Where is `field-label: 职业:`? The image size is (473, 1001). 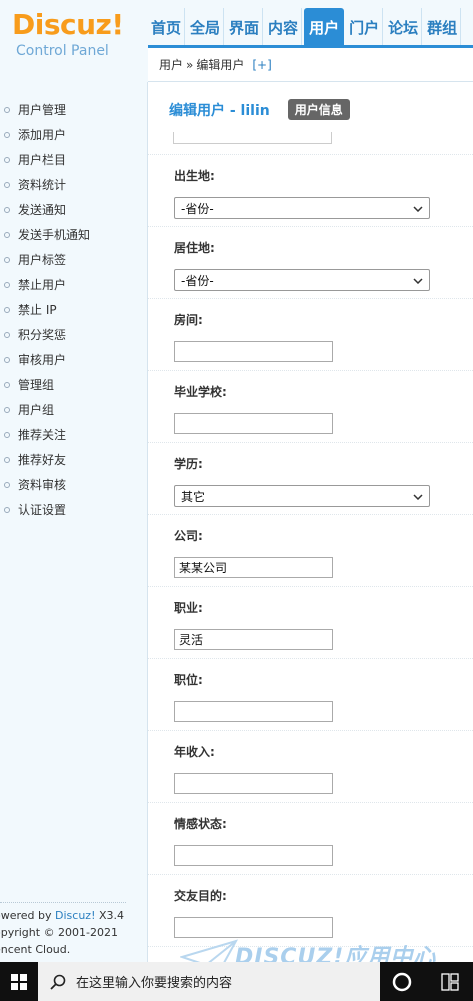
field-label: 职业: is located at coordinates (188, 608).